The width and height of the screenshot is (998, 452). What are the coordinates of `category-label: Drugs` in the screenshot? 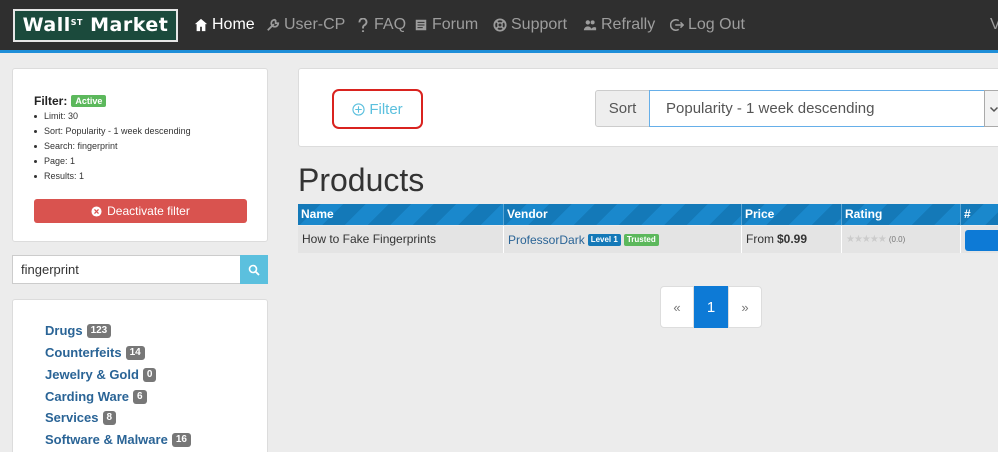 It's located at (64, 330).